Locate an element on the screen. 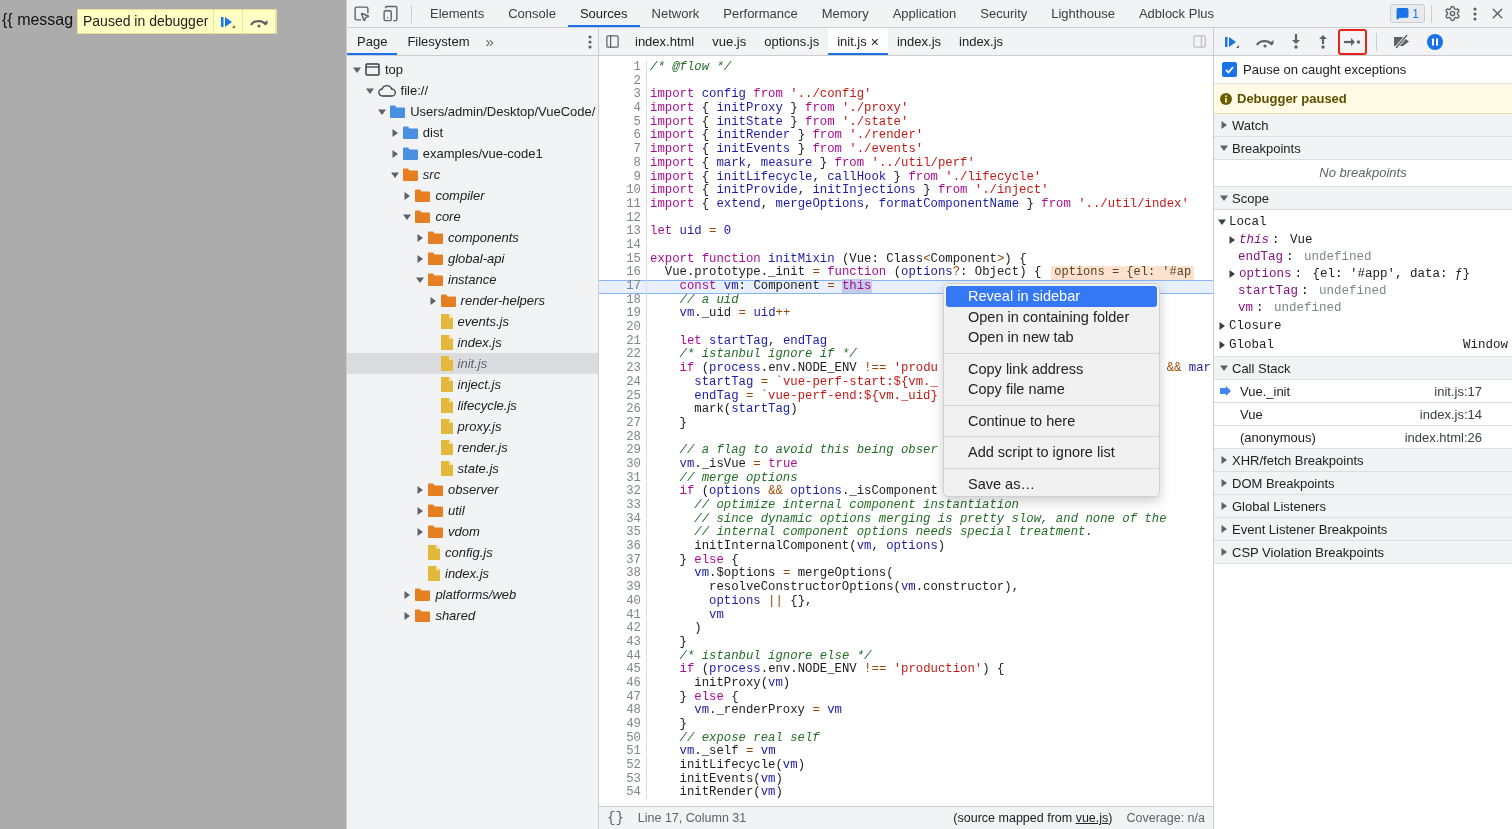 The image size is (1512, 829). scope-variable: vm : undefined is located at coordinates (1365, 307).